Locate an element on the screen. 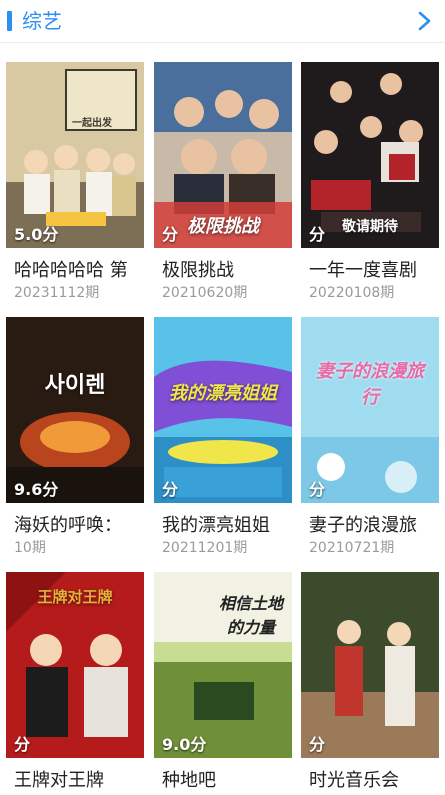 The image size is (445, 795). show-title: 王牌对王牌 is located at coordinates (80, 779).